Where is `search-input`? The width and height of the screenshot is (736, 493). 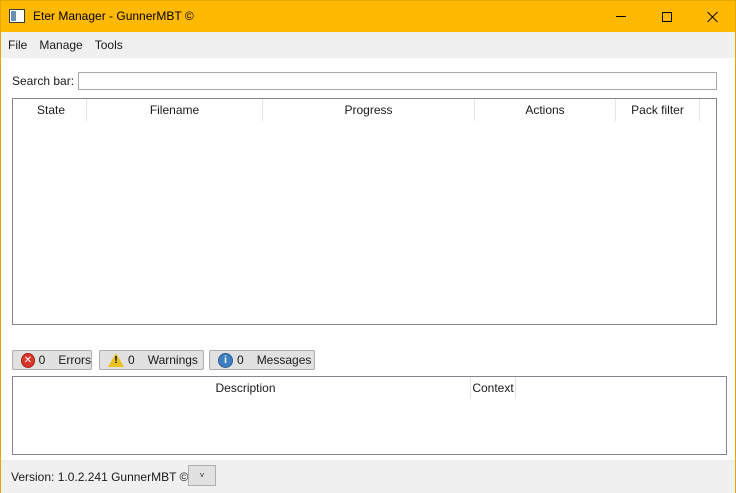
search-input is located at coordinates (397, 81).